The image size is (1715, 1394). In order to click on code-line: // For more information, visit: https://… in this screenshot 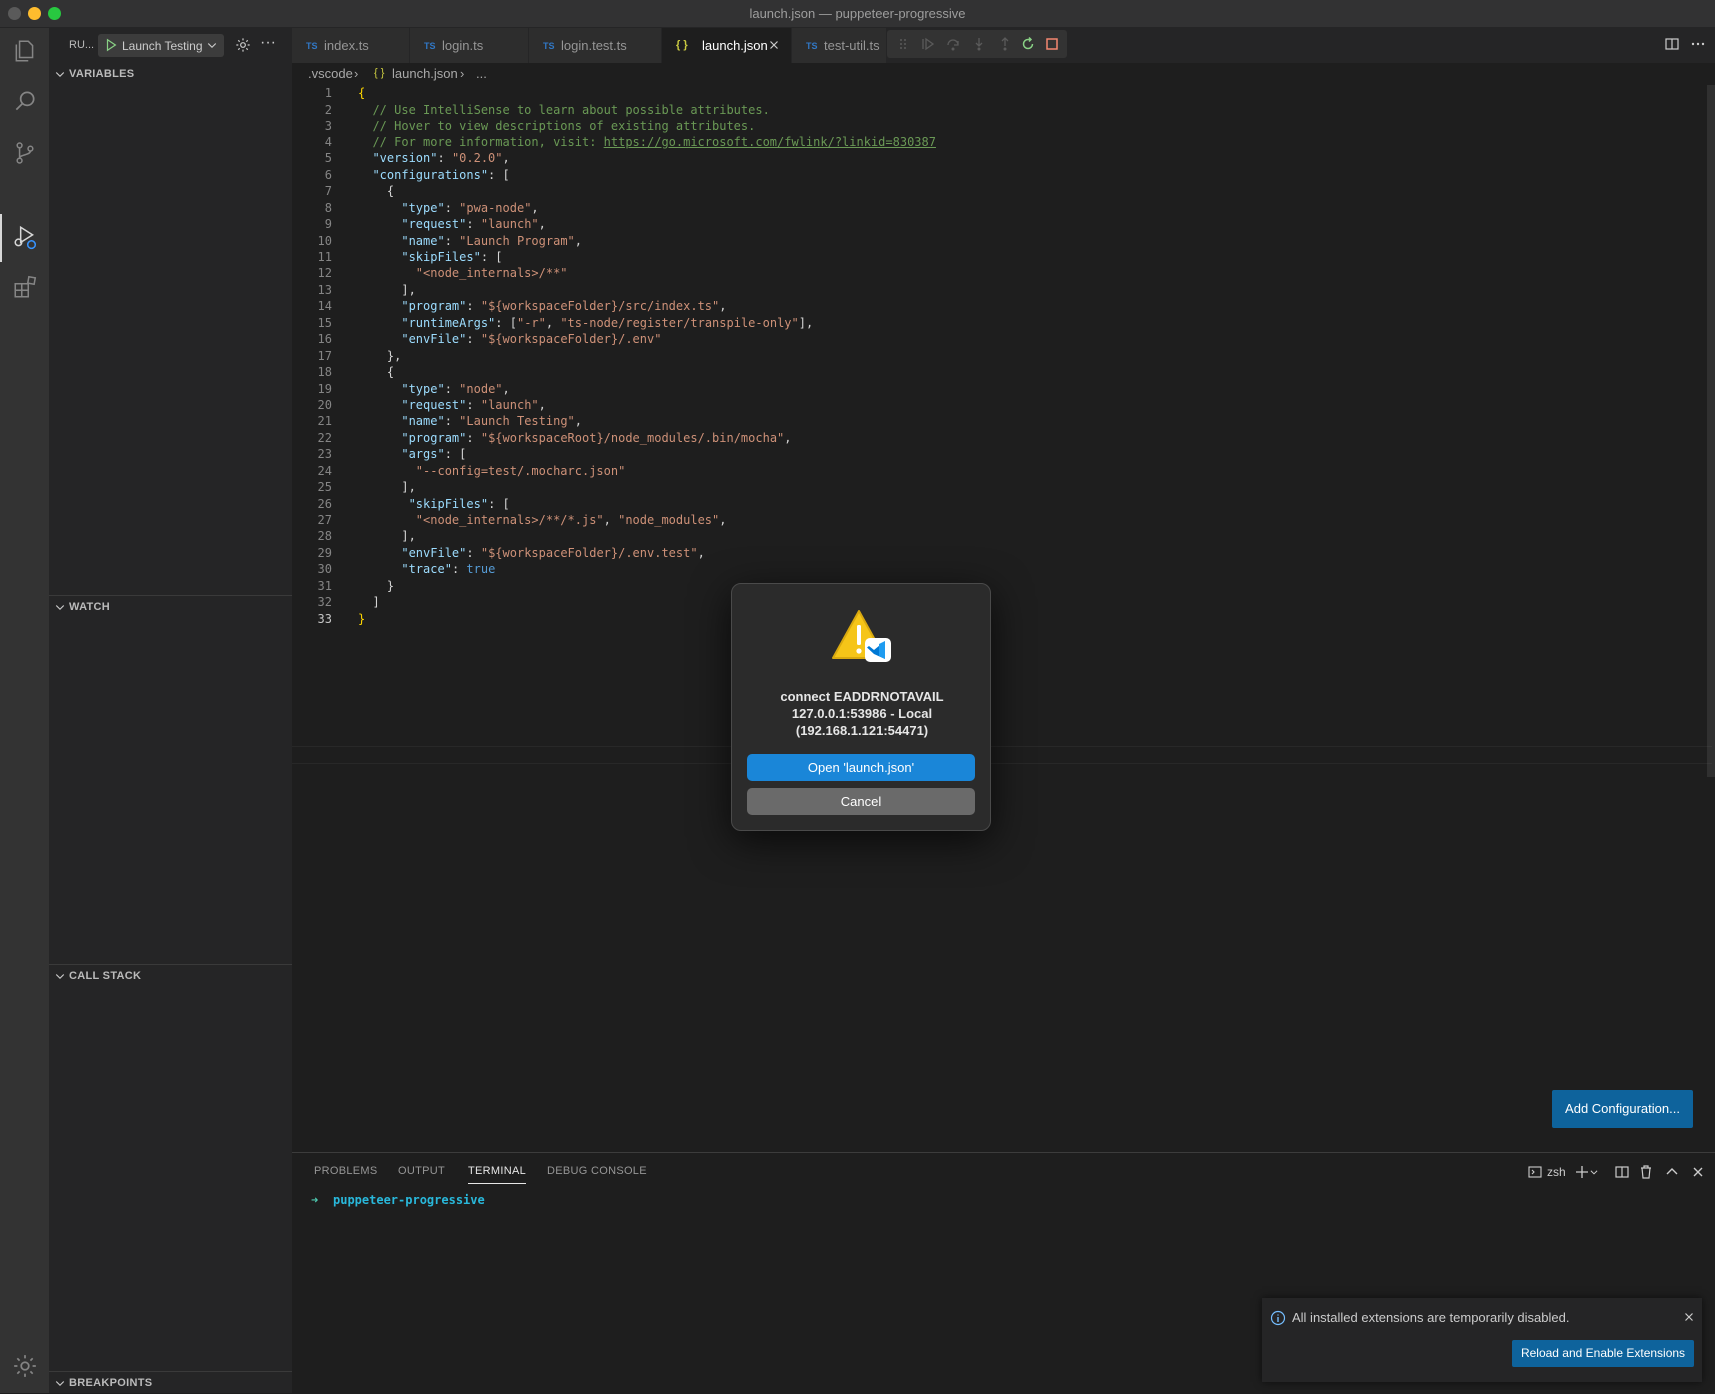, I will do `click(654, 142)`.